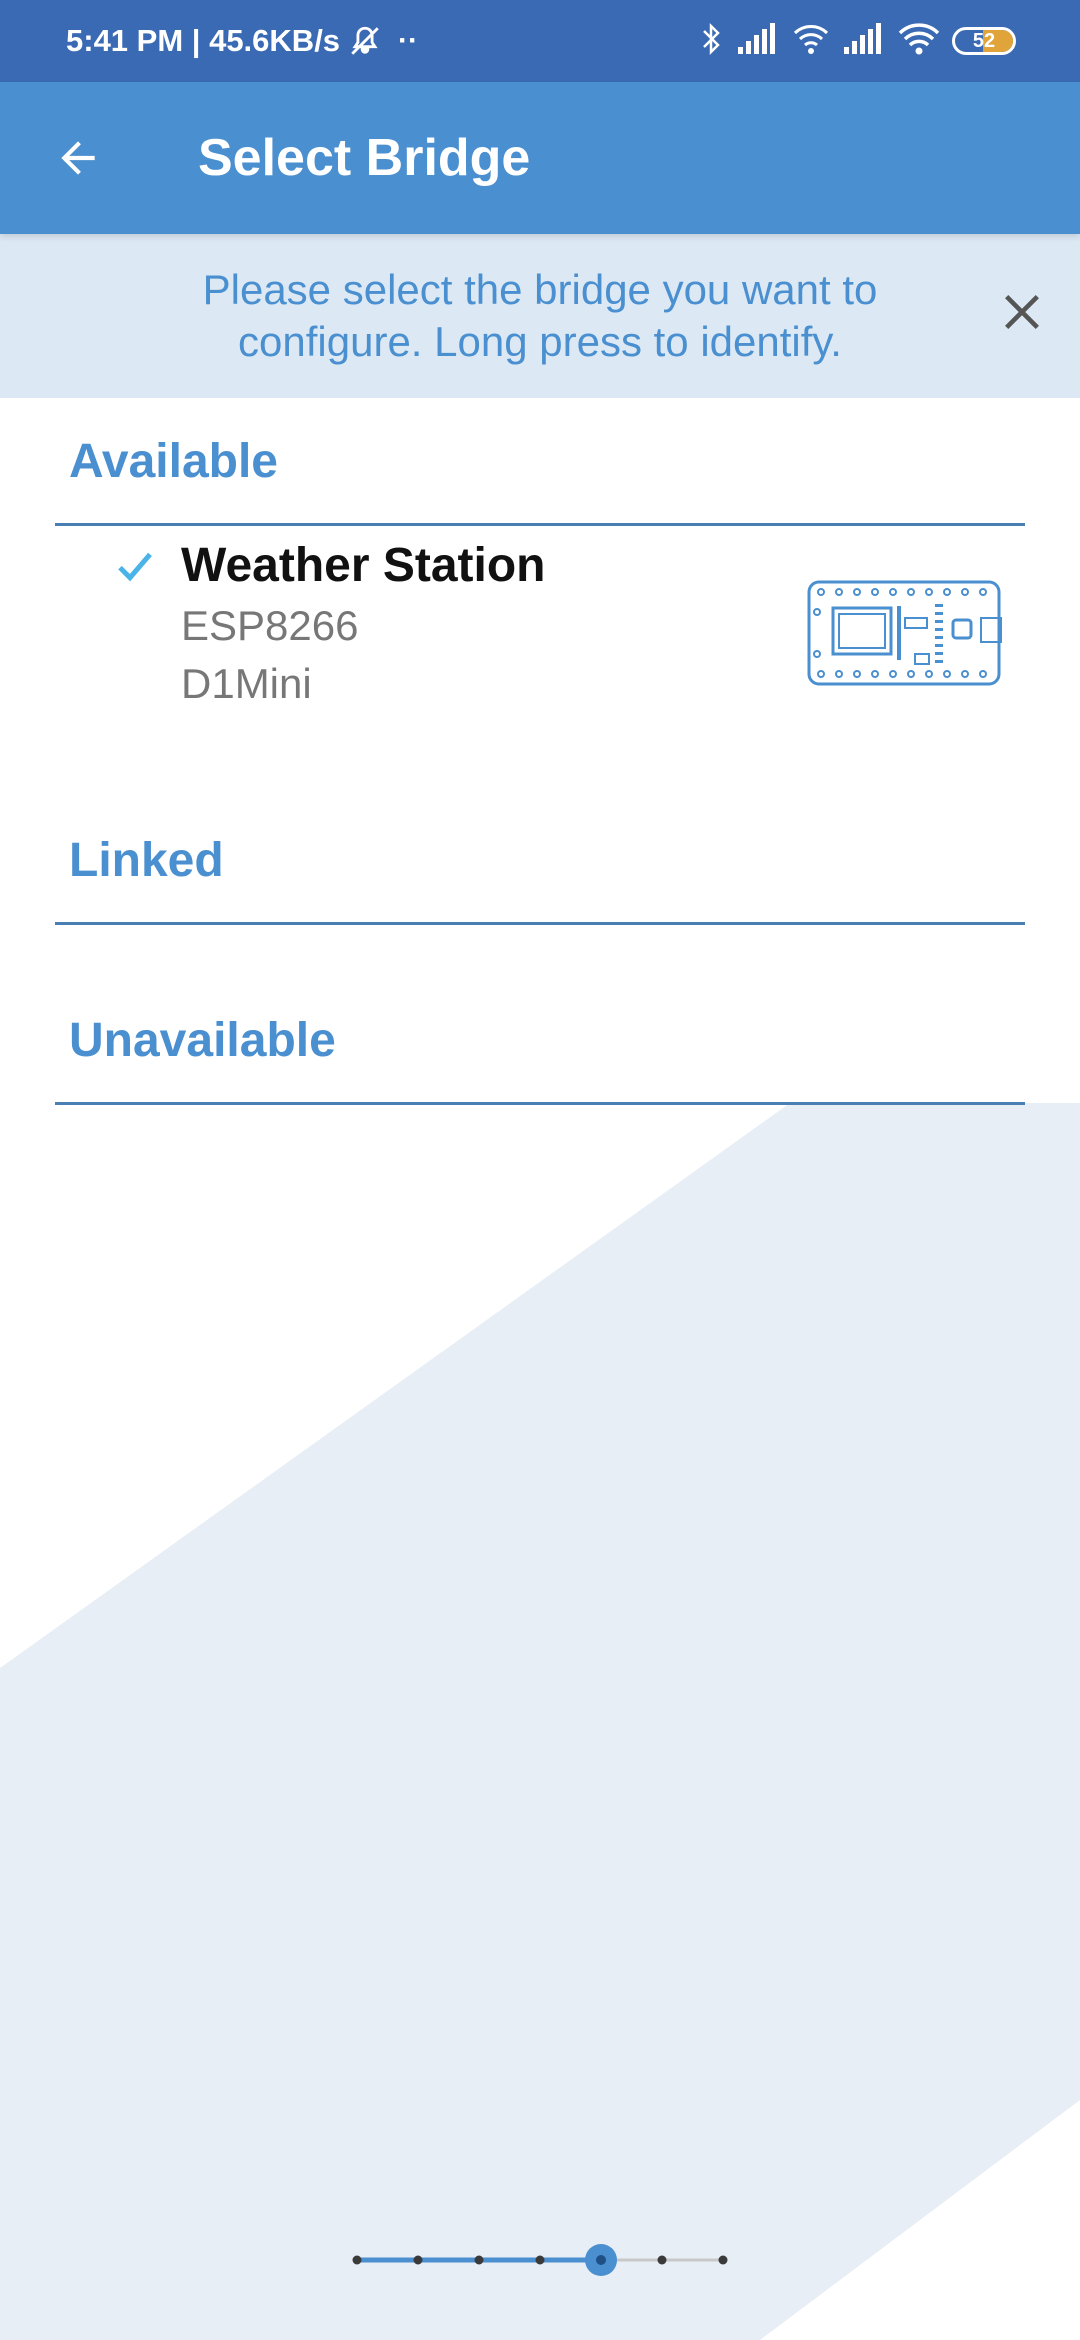  Describe the element at coordinates (363, 565) in the screenshot. I see `bridge-name: Weather Station` at that location.